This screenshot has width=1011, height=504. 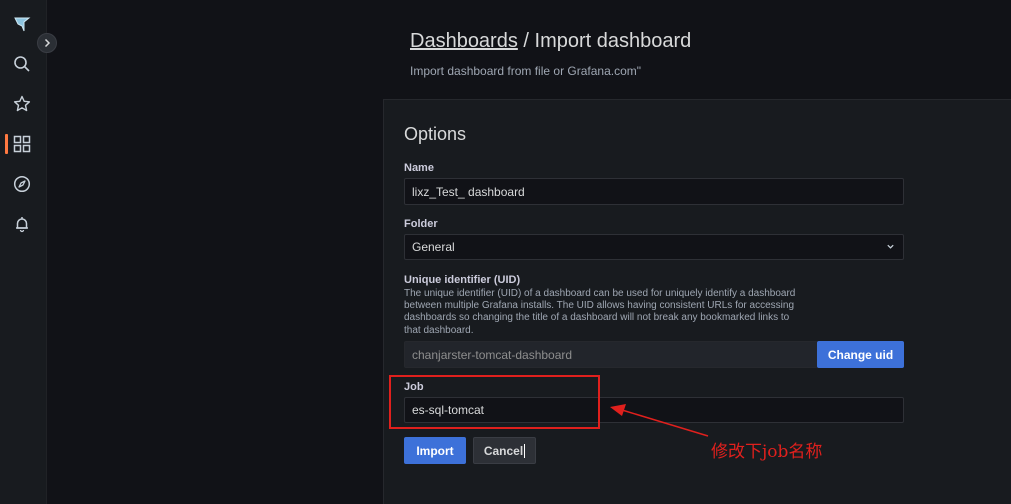 What do you see at coordinates (611, 354) in the screenshot?
I see `uid-input: chanjarster-tomcat-dashboard` at bounding box center [611, 354].